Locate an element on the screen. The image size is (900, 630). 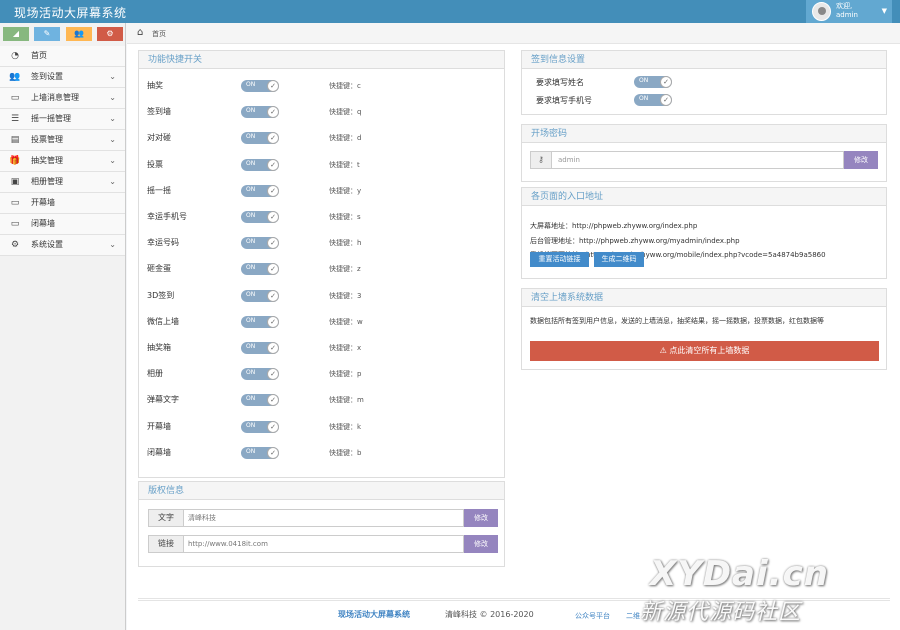
footer-link-public-account: 公众号平台 is located at coordinates (592, 616).